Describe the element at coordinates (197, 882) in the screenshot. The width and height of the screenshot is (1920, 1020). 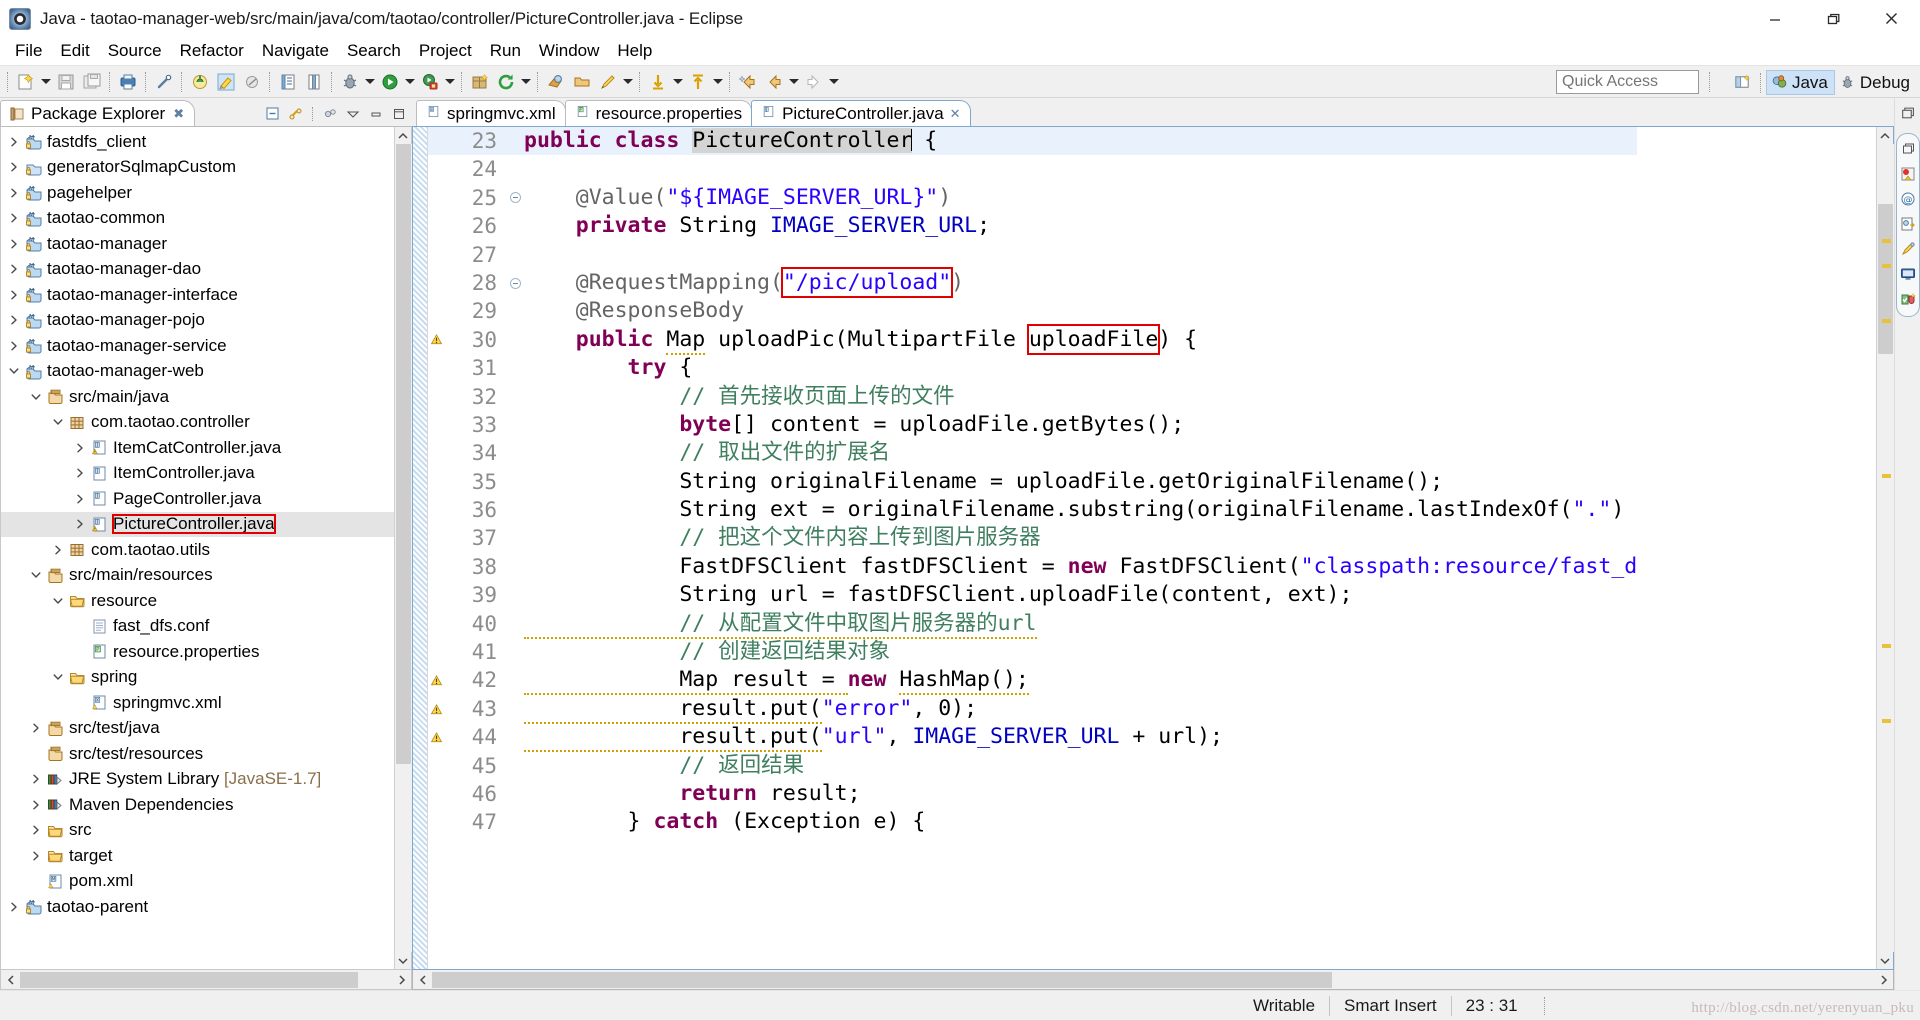
I see `tree-item: Mpom.xml` at that location.